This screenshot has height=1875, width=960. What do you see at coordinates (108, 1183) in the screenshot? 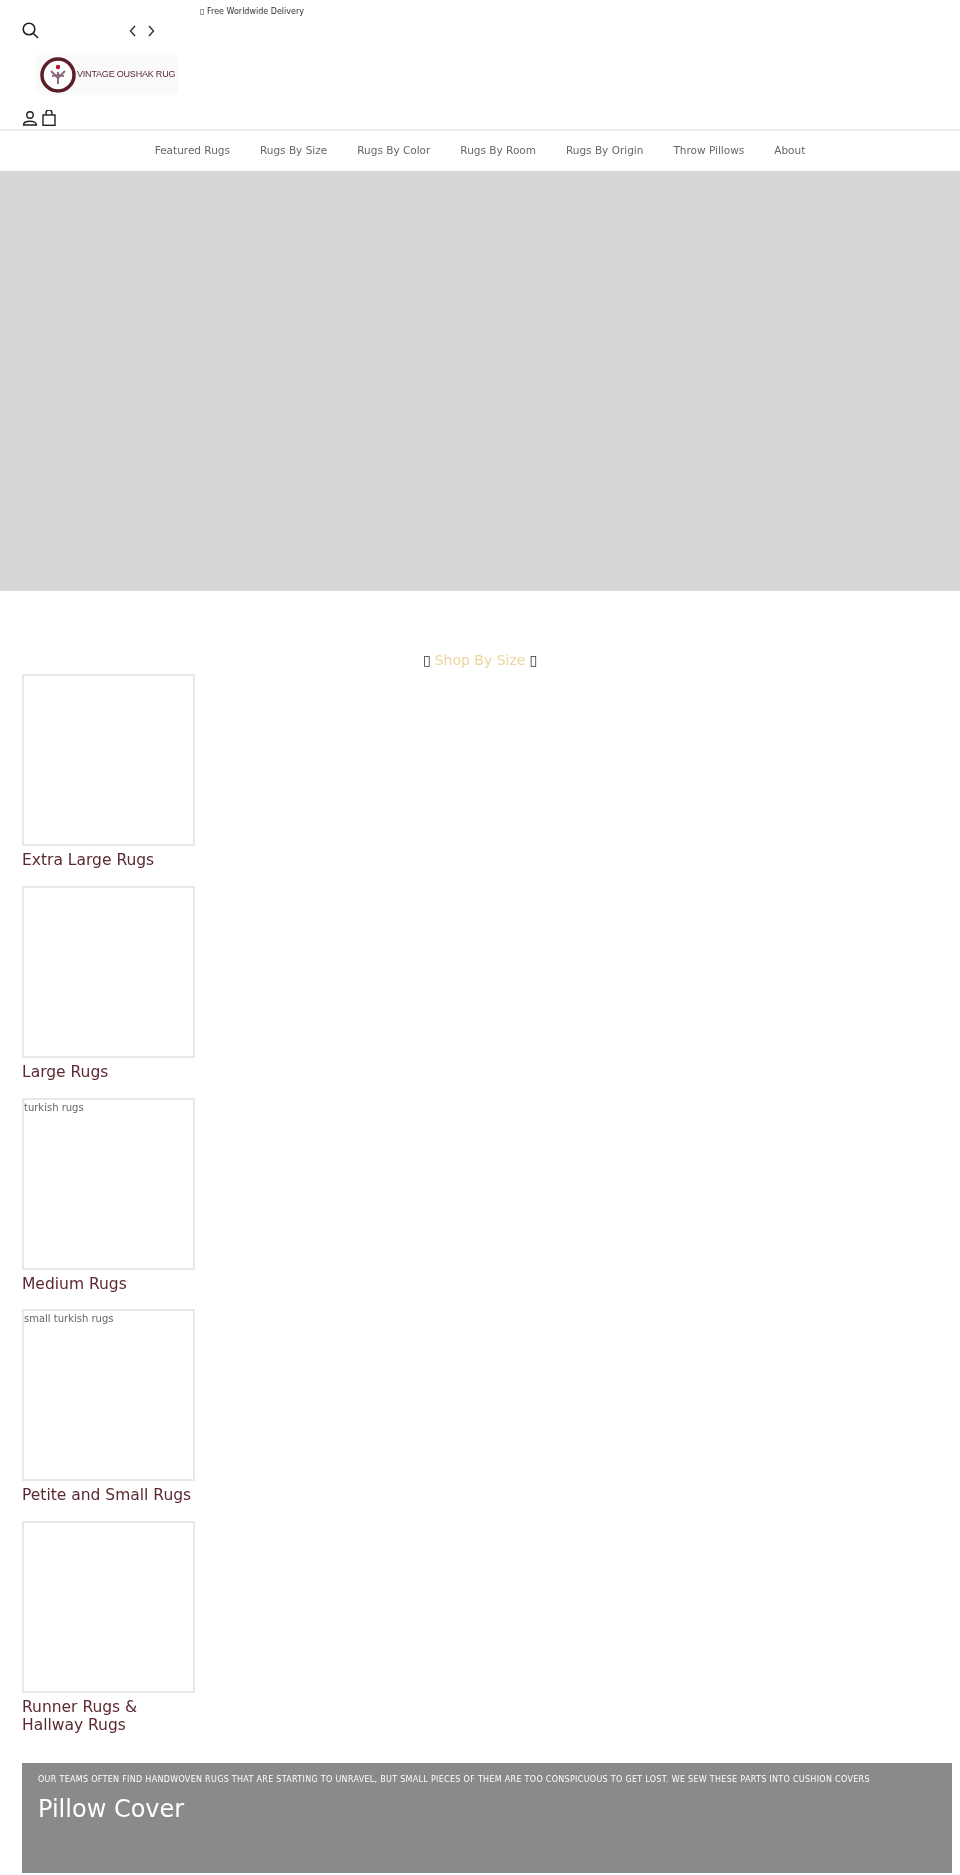
I see `collection-image: turkish rugs` at bounding box center [108, 1183].